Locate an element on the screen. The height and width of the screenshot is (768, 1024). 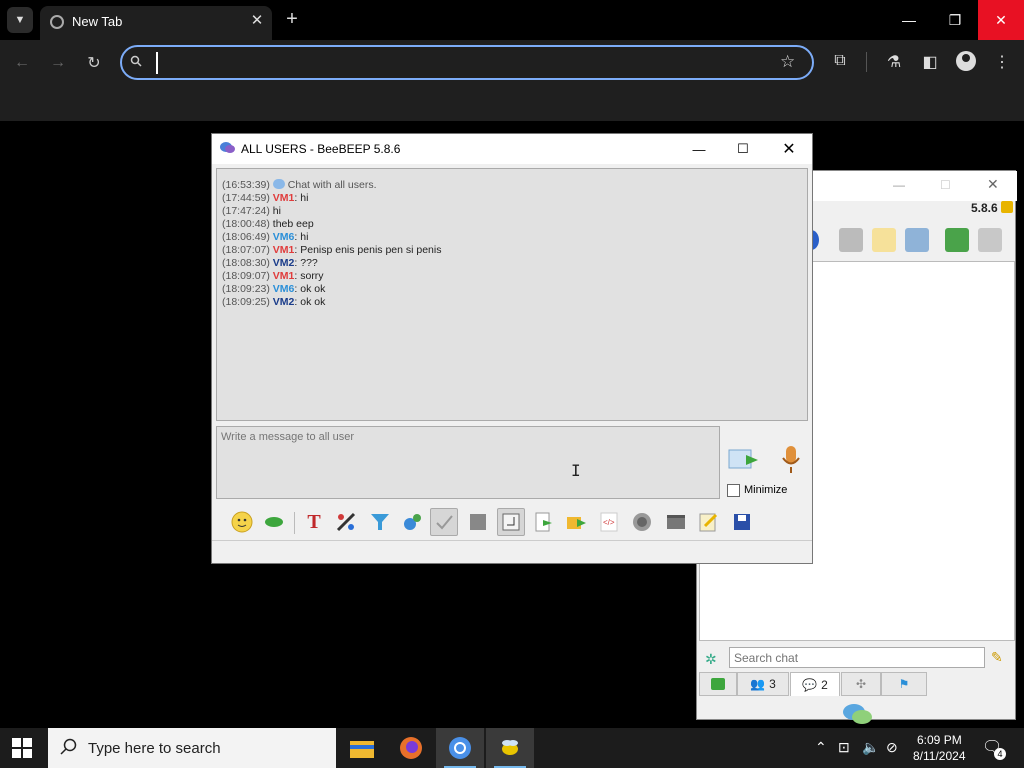
main-close-button: ✕ is located at coordinates (993, 184).